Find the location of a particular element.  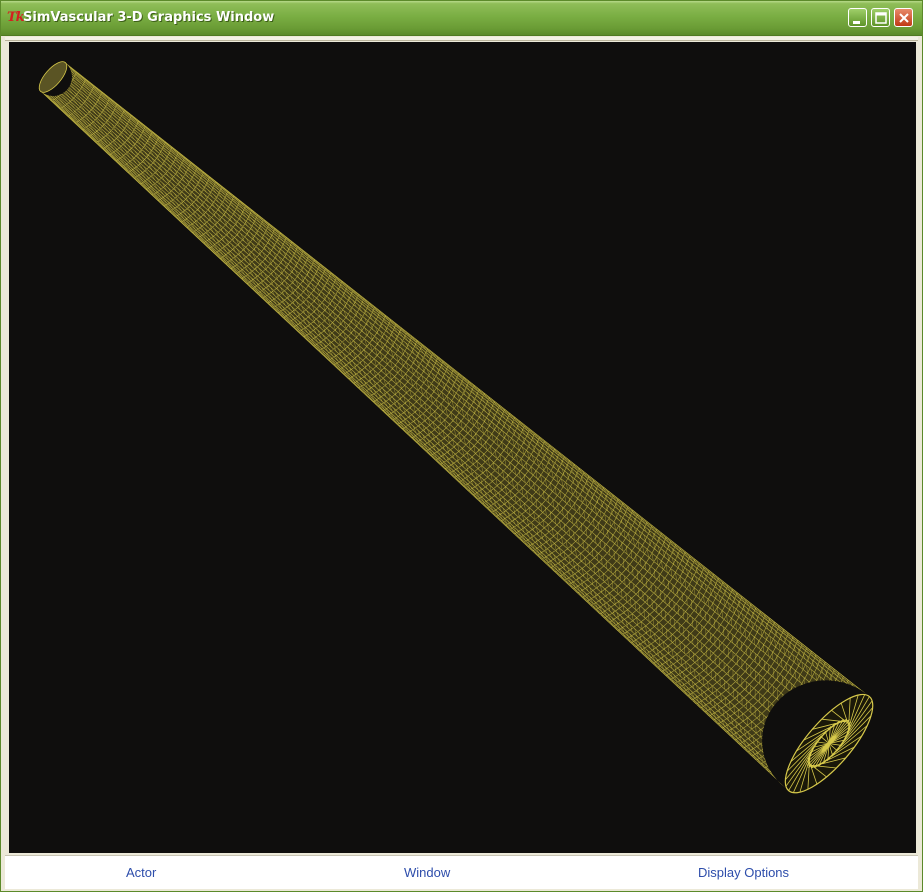

tube-far-cap is located at coordinates (53, 77).